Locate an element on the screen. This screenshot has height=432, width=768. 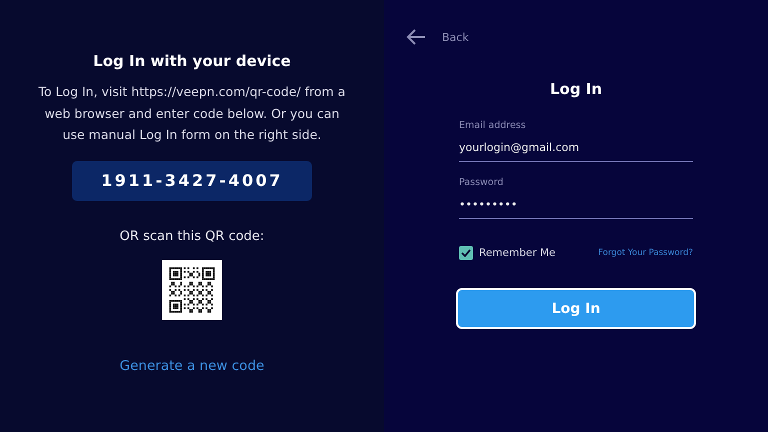
qr-code is located at coordinates (192, 290).